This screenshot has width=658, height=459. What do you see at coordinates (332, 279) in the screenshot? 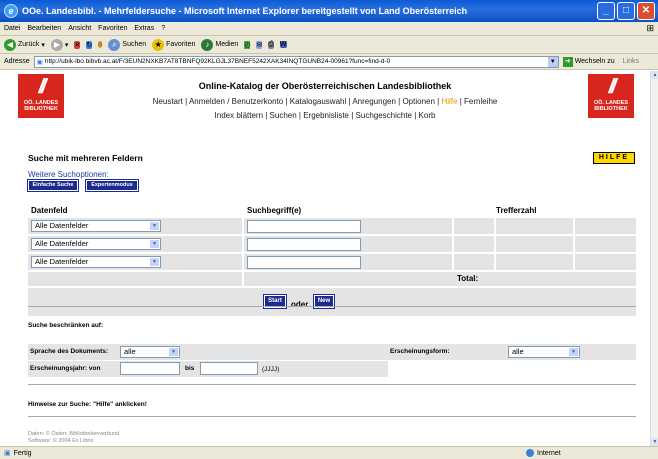
I see `total-row` at bounding box center [332, 279].